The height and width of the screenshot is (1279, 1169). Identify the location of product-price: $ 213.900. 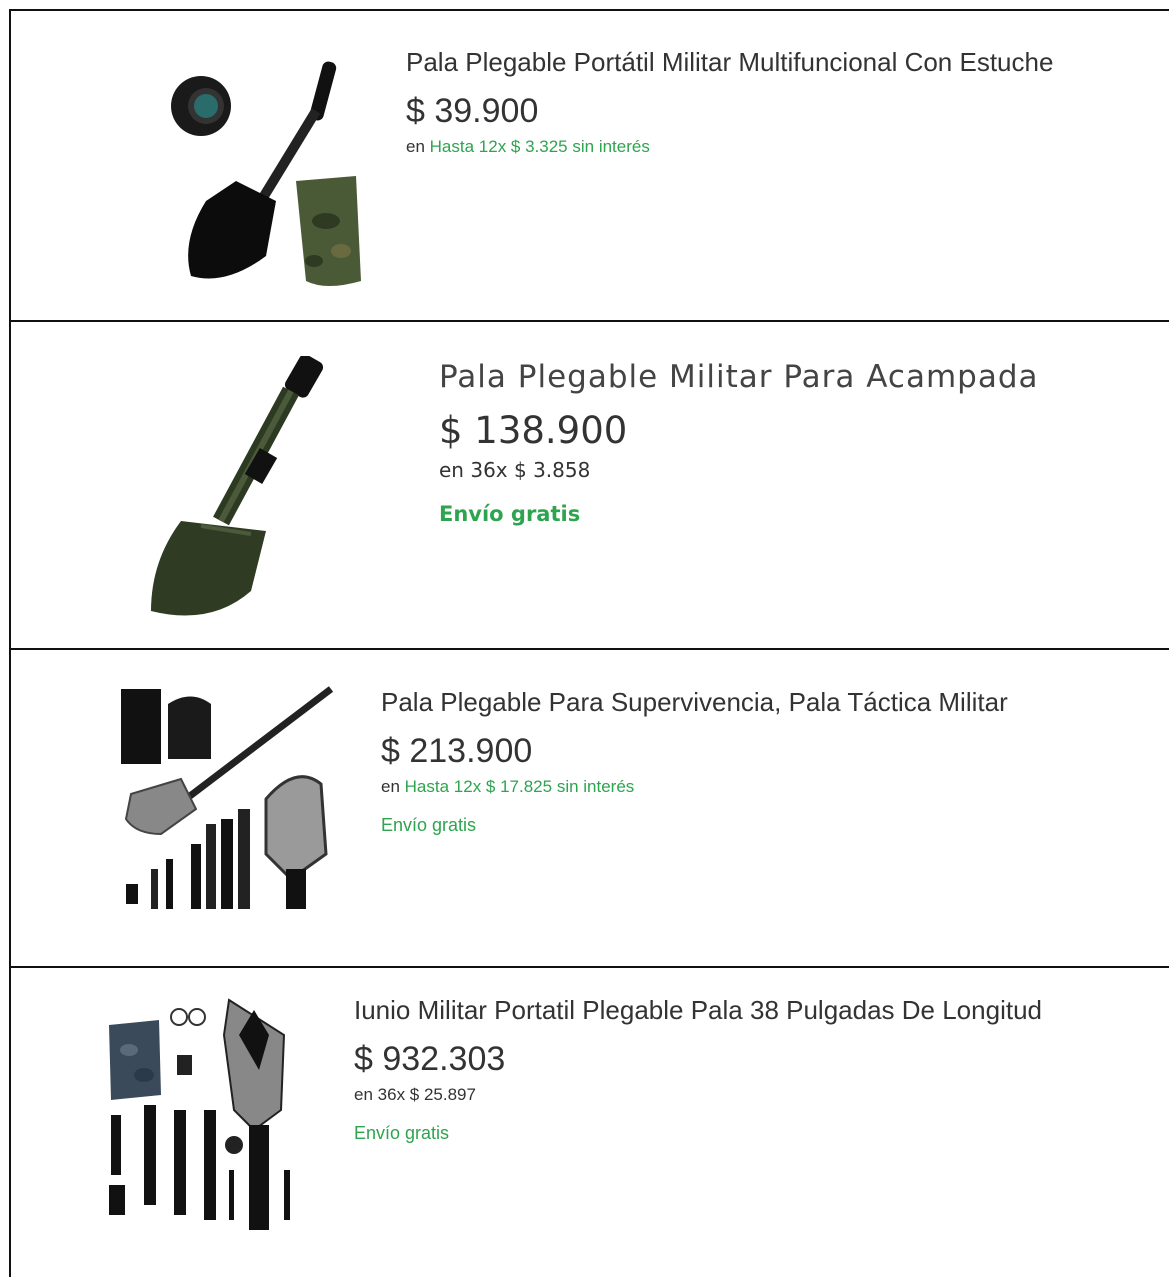
(457, 751).